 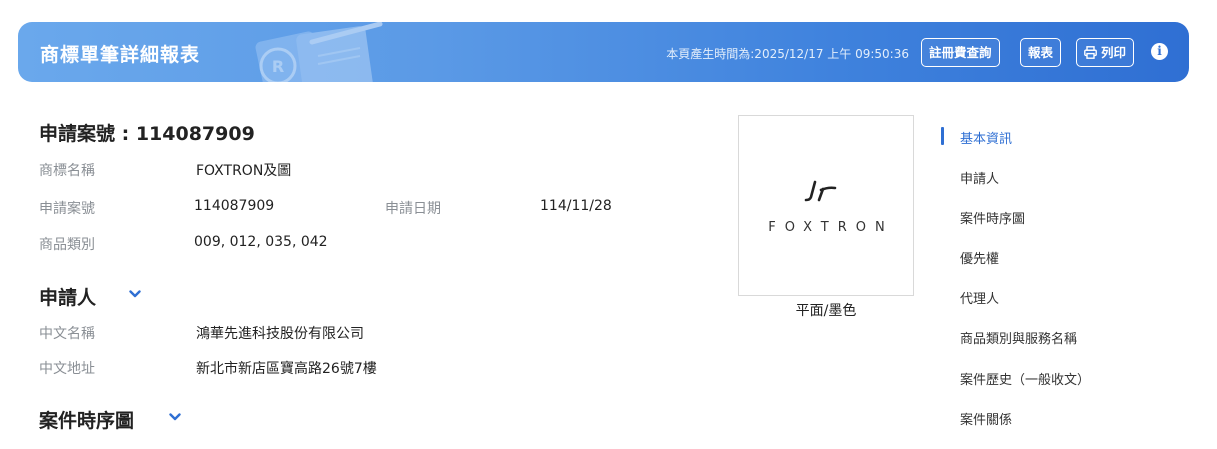 What do you see at coordinates (234, 206) in the screenshot?
I see `application-number-value: 114087909` at bounding box center [234, 206].